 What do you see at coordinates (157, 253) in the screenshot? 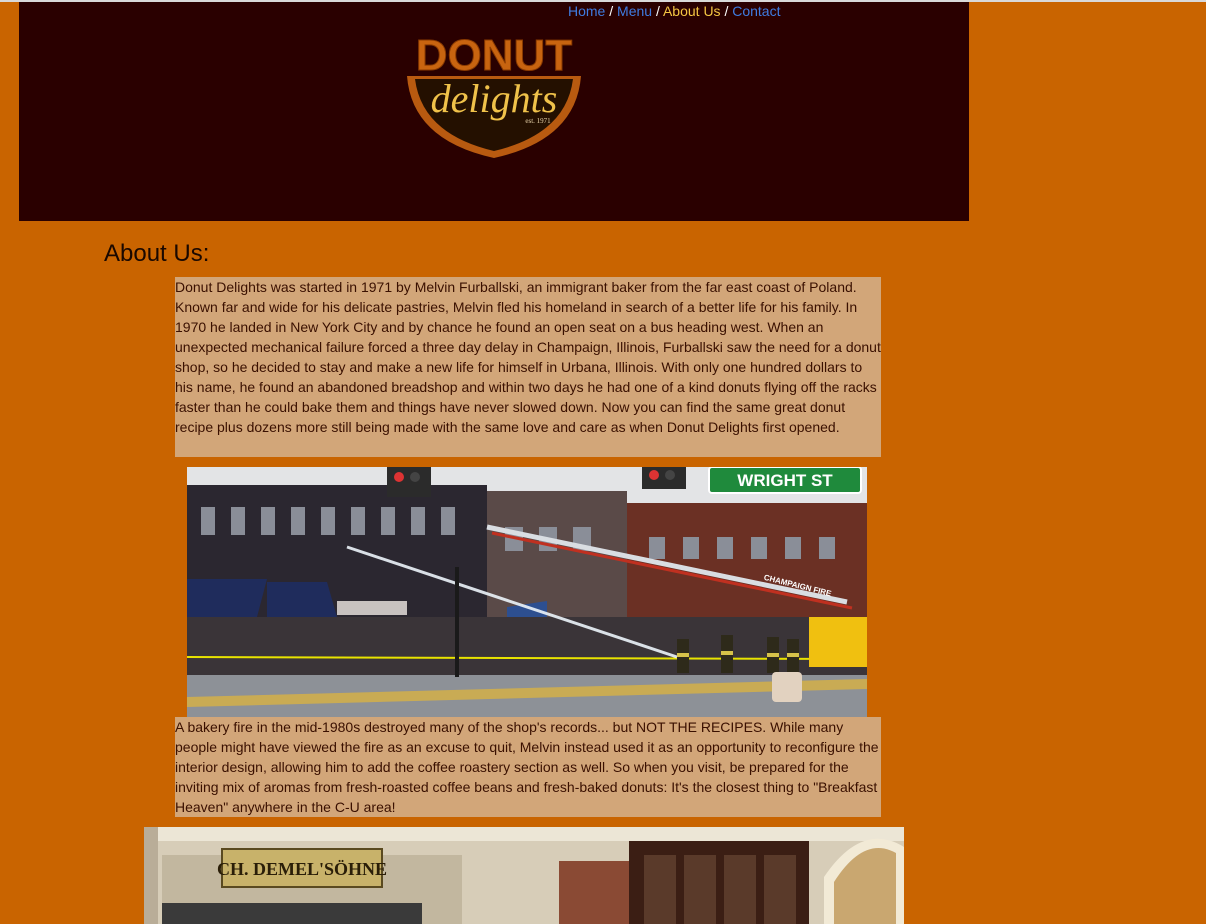
I see `page-title: About Us:` at bounding box center [157, 253].